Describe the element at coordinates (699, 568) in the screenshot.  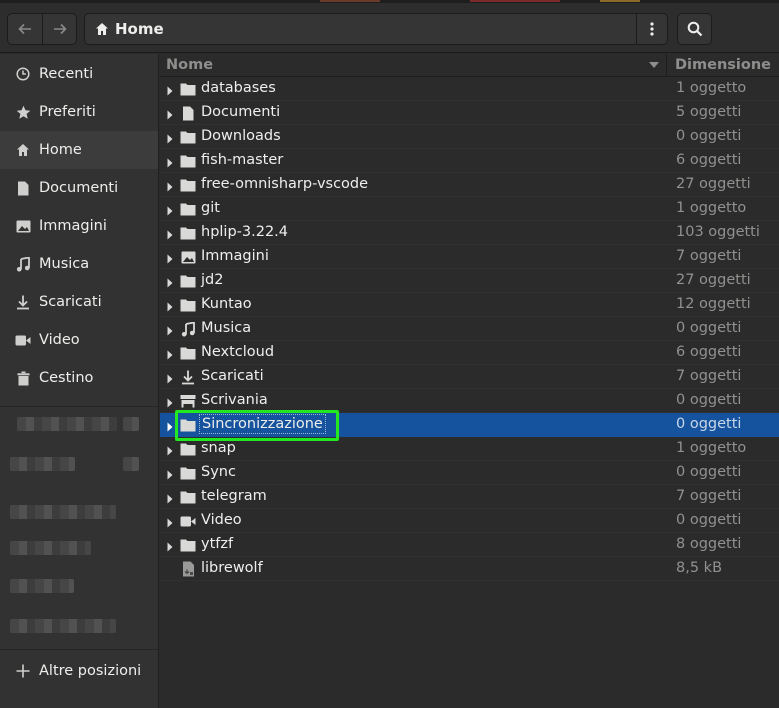
I see `file-size: 8,5 kB` at that location.